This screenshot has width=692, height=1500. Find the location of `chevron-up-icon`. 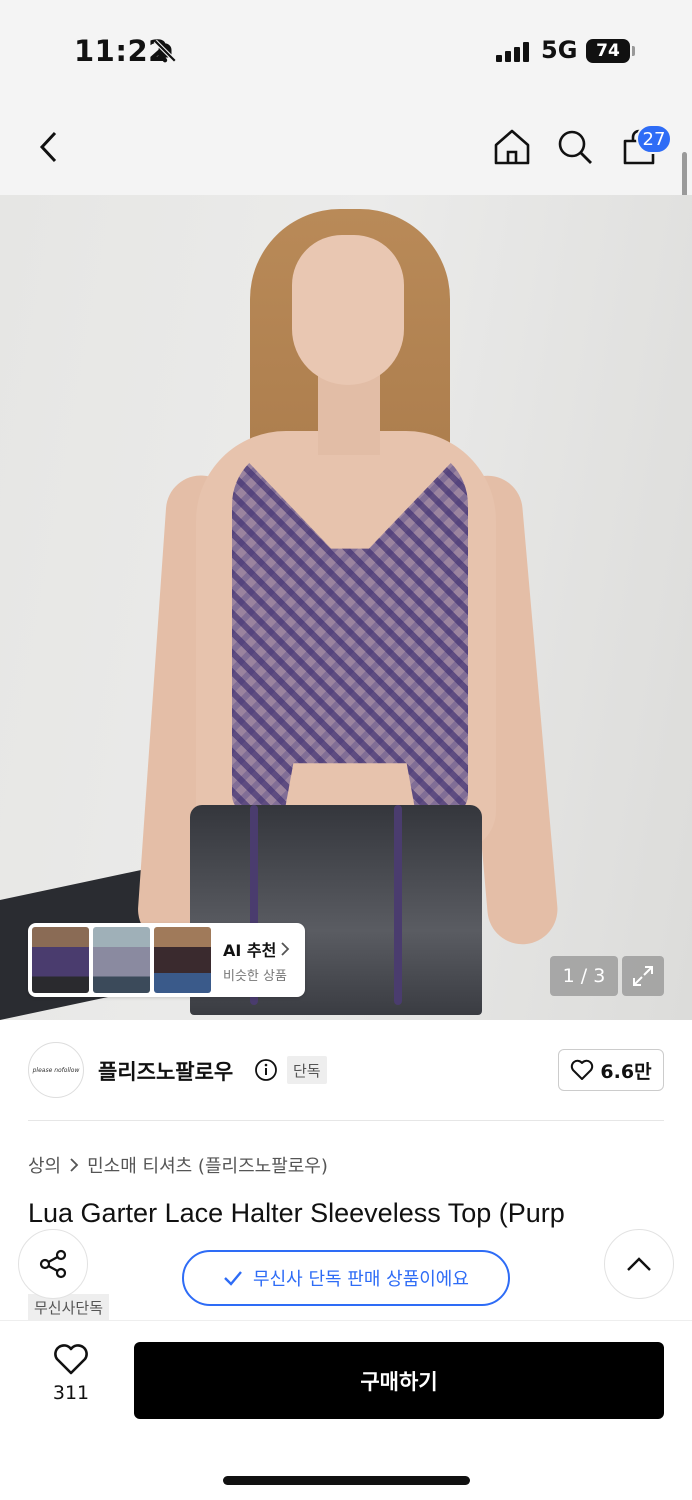

chevron-up-icon is located at coordinates (639, 1264).